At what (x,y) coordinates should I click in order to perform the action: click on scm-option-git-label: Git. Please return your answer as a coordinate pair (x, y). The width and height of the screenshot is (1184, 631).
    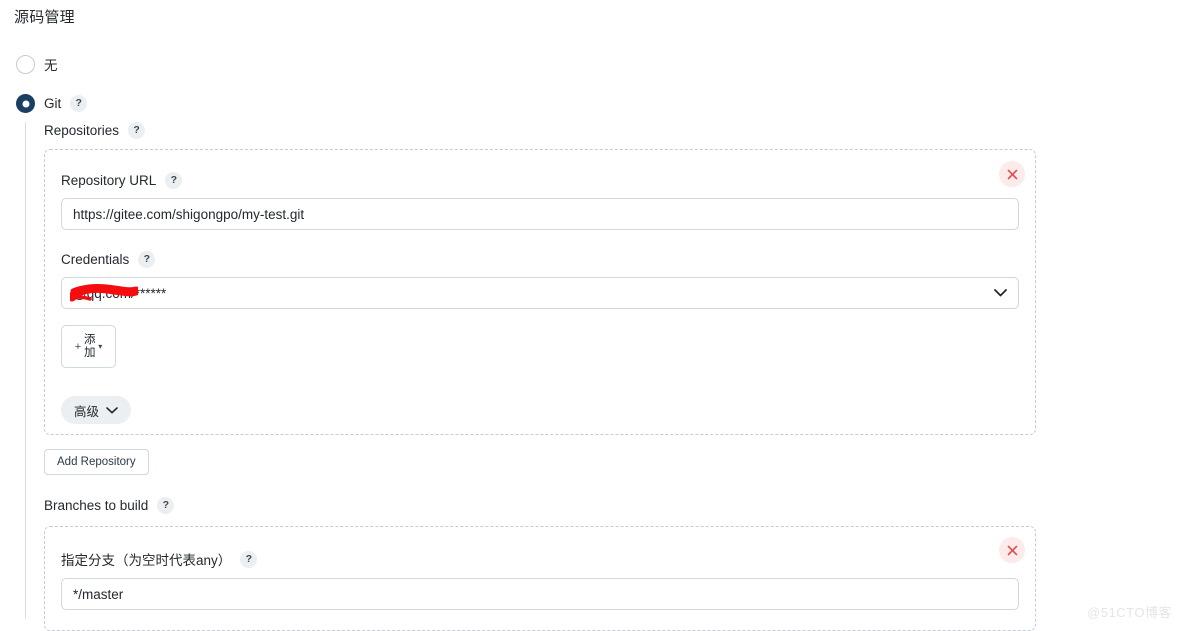
    Looking at the image, I should click on (53, 103).